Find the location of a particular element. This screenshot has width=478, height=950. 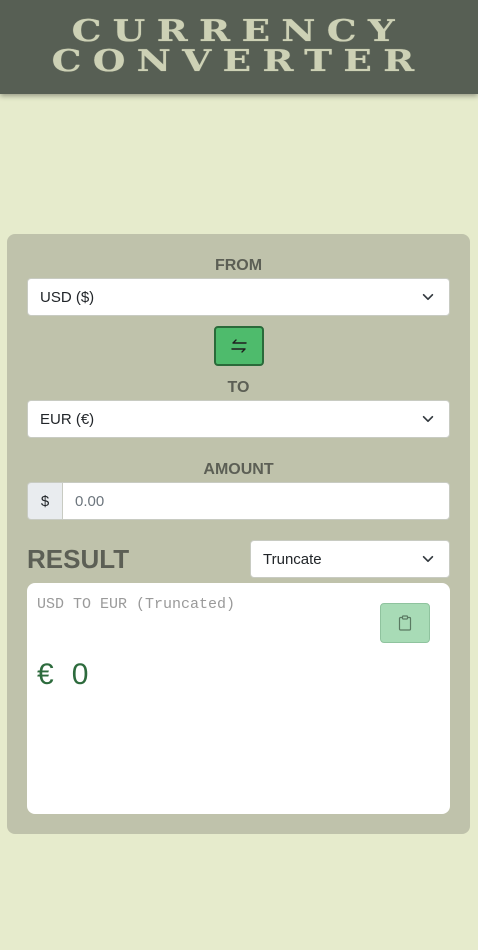

swap-currencies-button is located at coordinates (239, 346).